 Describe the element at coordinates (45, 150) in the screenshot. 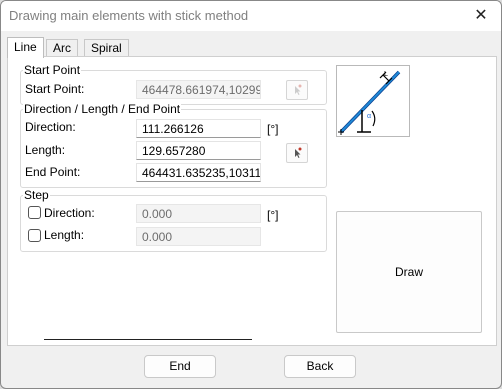

I see `length-label: Length:` at that location.